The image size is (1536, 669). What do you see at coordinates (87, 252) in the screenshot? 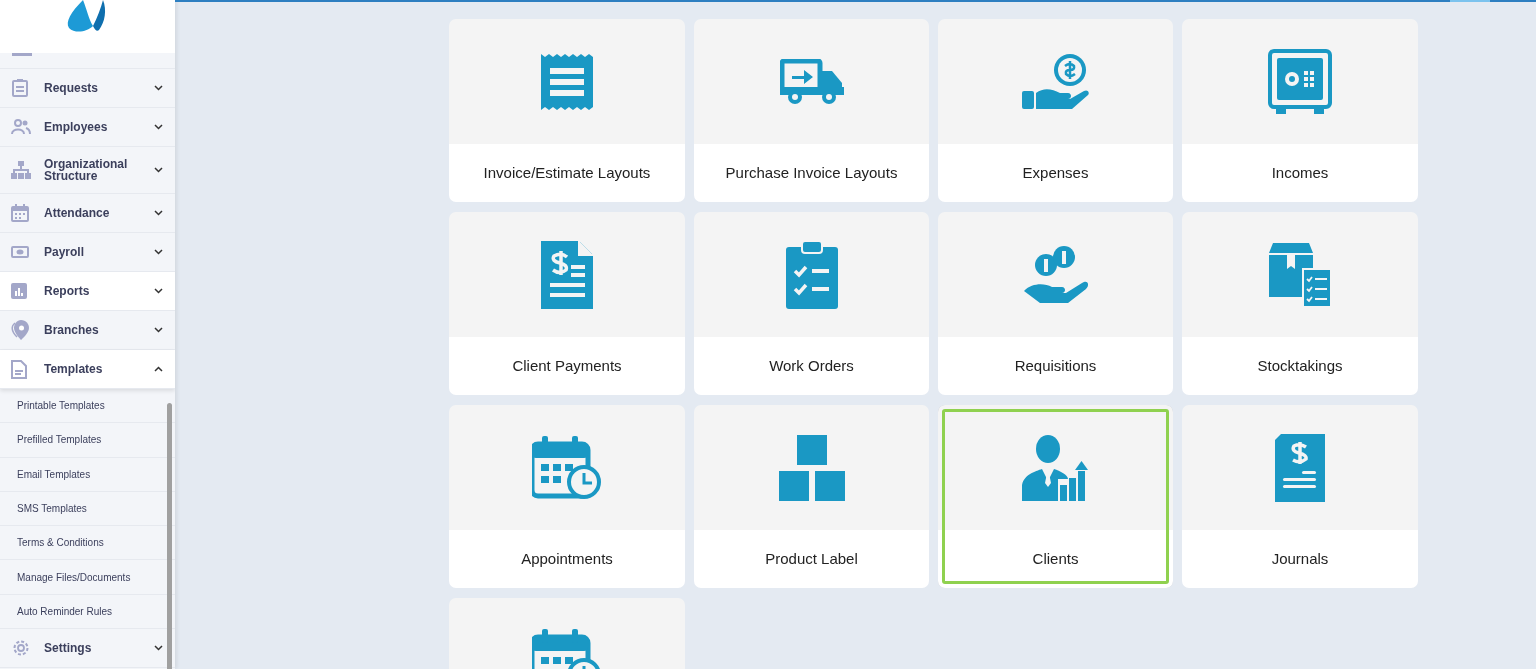
I see `sidebar-item: Payroll` at bounding box center [87, 252].